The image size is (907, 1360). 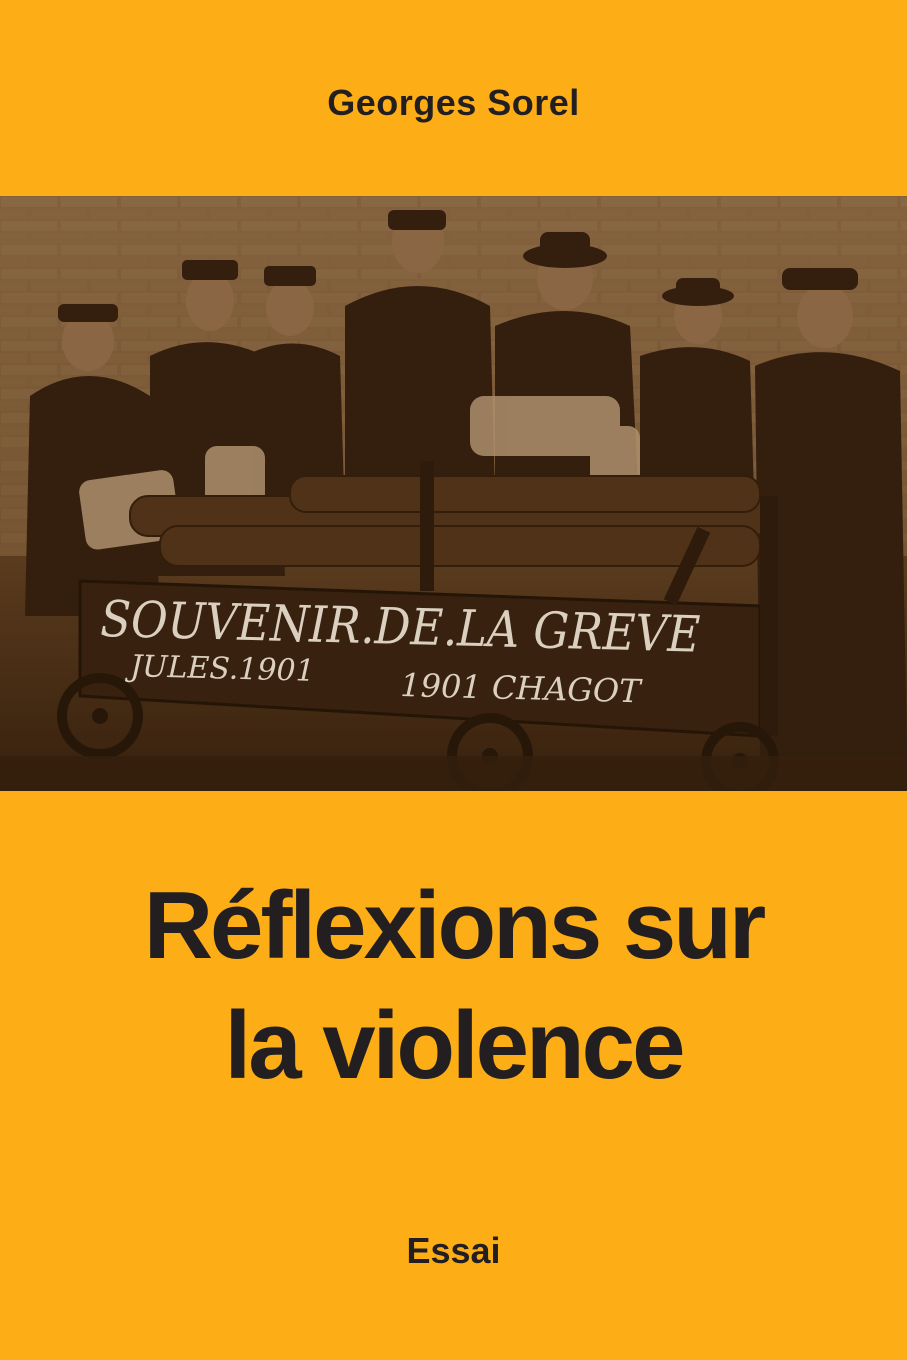 I want to click on book-title-line1: Réflexions sur, so click(x=455, y=925).